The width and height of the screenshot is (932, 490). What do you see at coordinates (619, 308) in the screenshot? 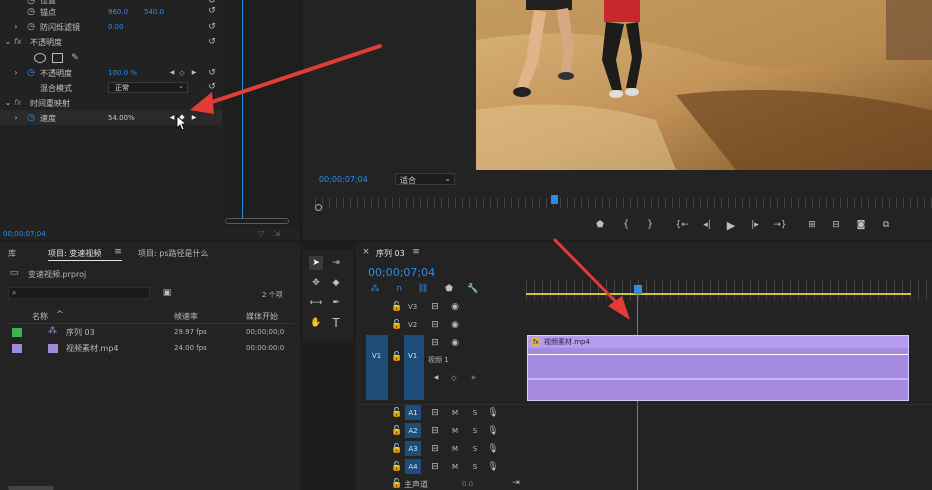
I see `annotation-arrowhead-playhead` at bounding box center [619, 308].